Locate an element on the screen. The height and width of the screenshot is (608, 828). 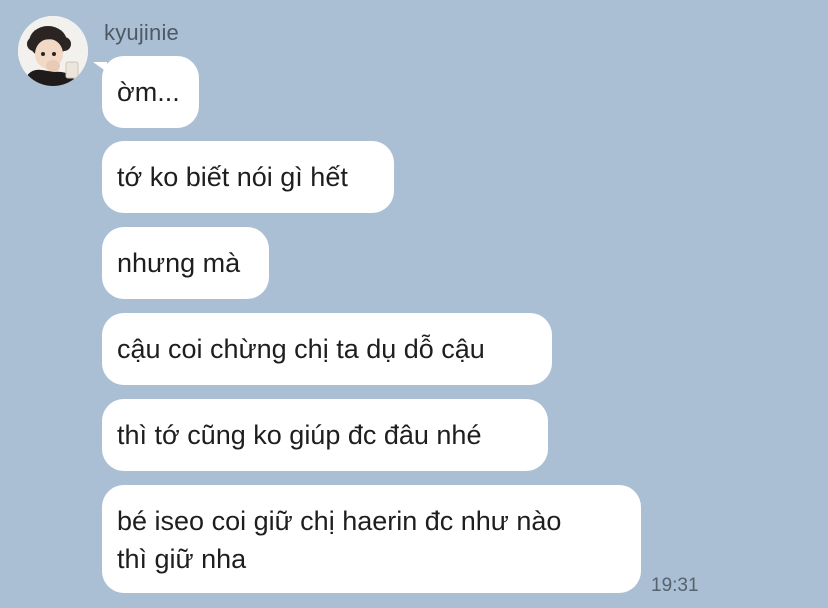
message-bubble: nhưng mà is located at coordinates (185, 263).